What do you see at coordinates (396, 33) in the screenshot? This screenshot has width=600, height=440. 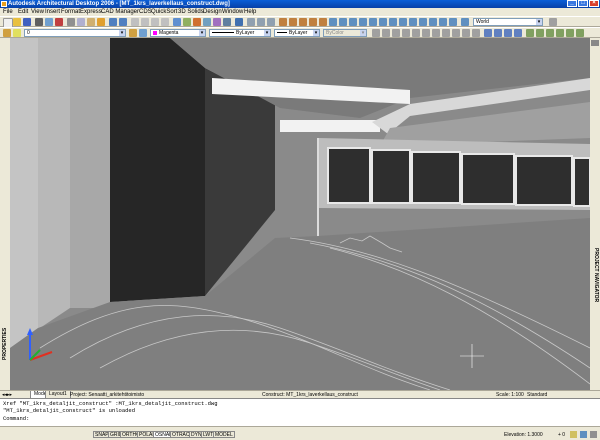 I see `bottom-view-icon` at bounding box center [396, 33].